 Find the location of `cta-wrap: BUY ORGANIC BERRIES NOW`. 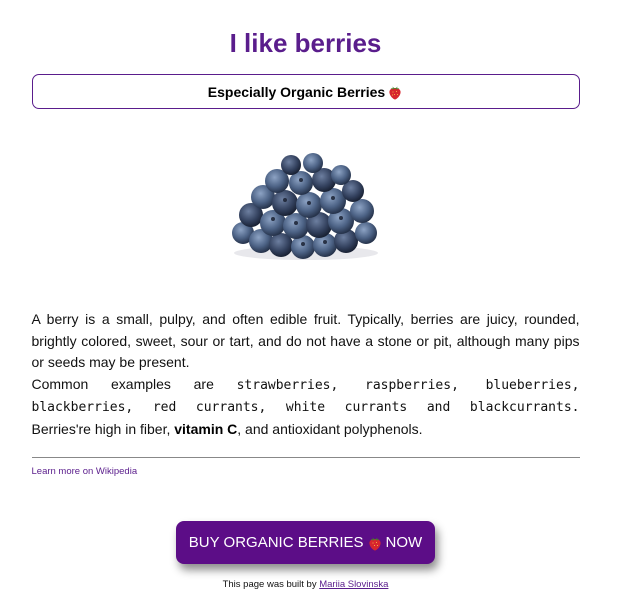

cta-wrap: BUY ORGANIC BERRIES NOW is located at coordinates (306, 542).